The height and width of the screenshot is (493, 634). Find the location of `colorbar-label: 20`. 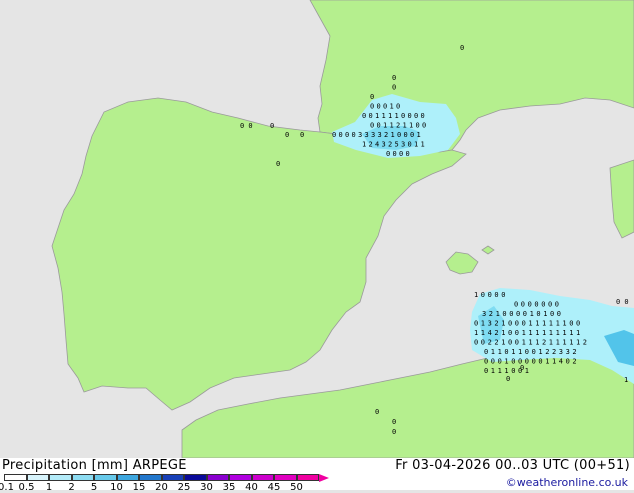

colorbar-label: 20 is located at coordinates (161, 487).